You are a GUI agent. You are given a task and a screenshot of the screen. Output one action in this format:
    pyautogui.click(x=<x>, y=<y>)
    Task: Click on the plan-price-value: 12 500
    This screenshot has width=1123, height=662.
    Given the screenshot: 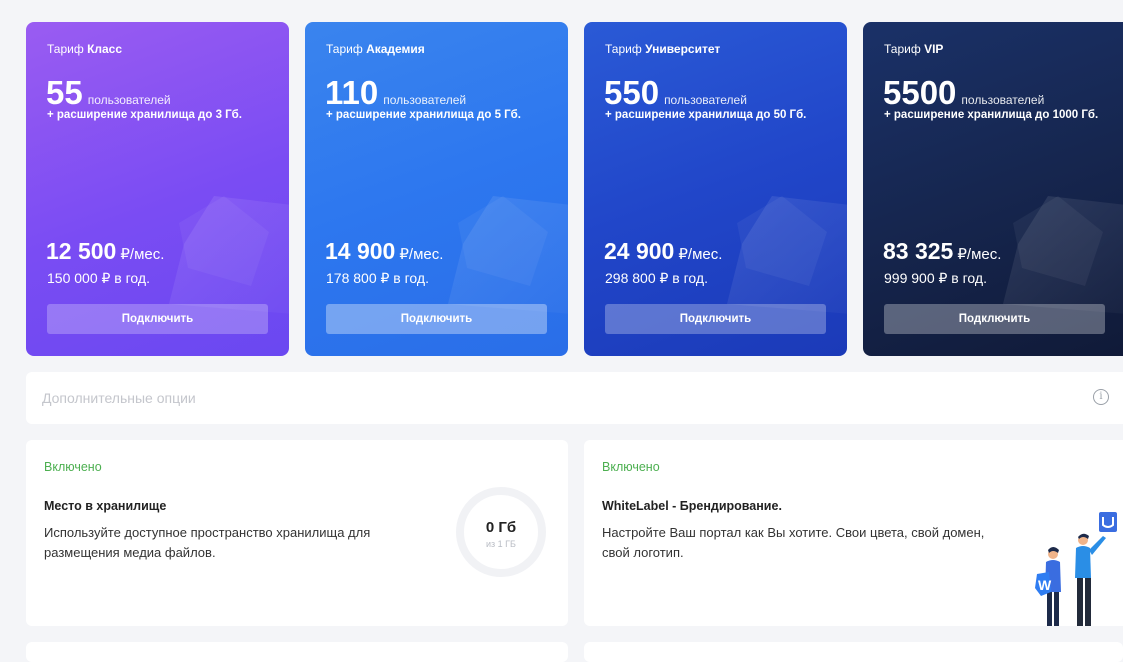 What is the action you would take?
    pyautogui.click(x=81, y=251)
    